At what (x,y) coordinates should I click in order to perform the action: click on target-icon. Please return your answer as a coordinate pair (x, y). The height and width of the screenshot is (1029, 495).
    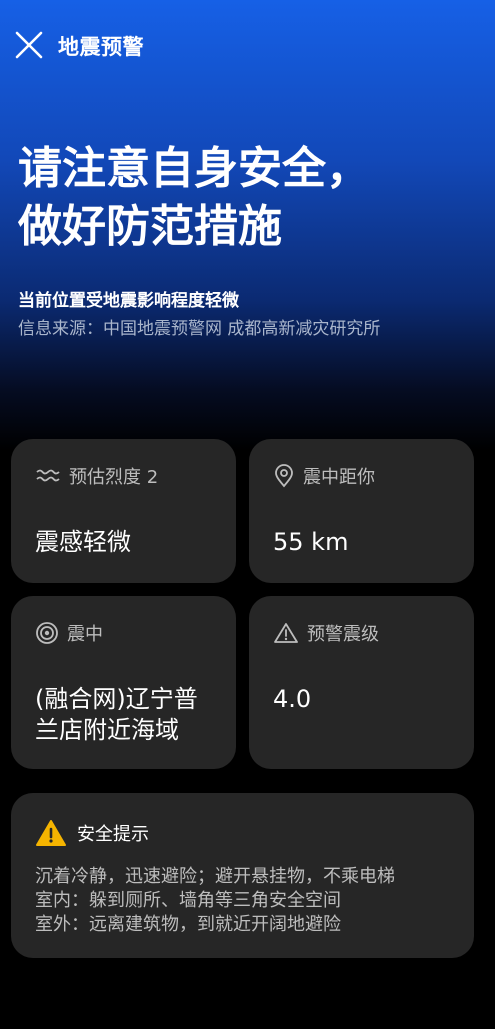
    Looking at the image, I should click on (47, 633).